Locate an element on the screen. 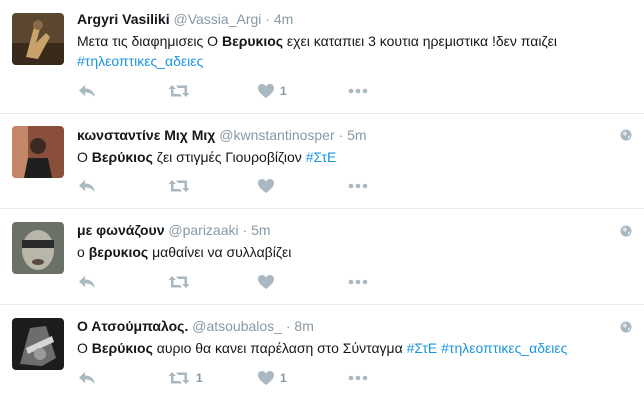  tweet-header: Argyri Vasiliki @Vassia_Argi · 4m is located at coordinates (345, 19).